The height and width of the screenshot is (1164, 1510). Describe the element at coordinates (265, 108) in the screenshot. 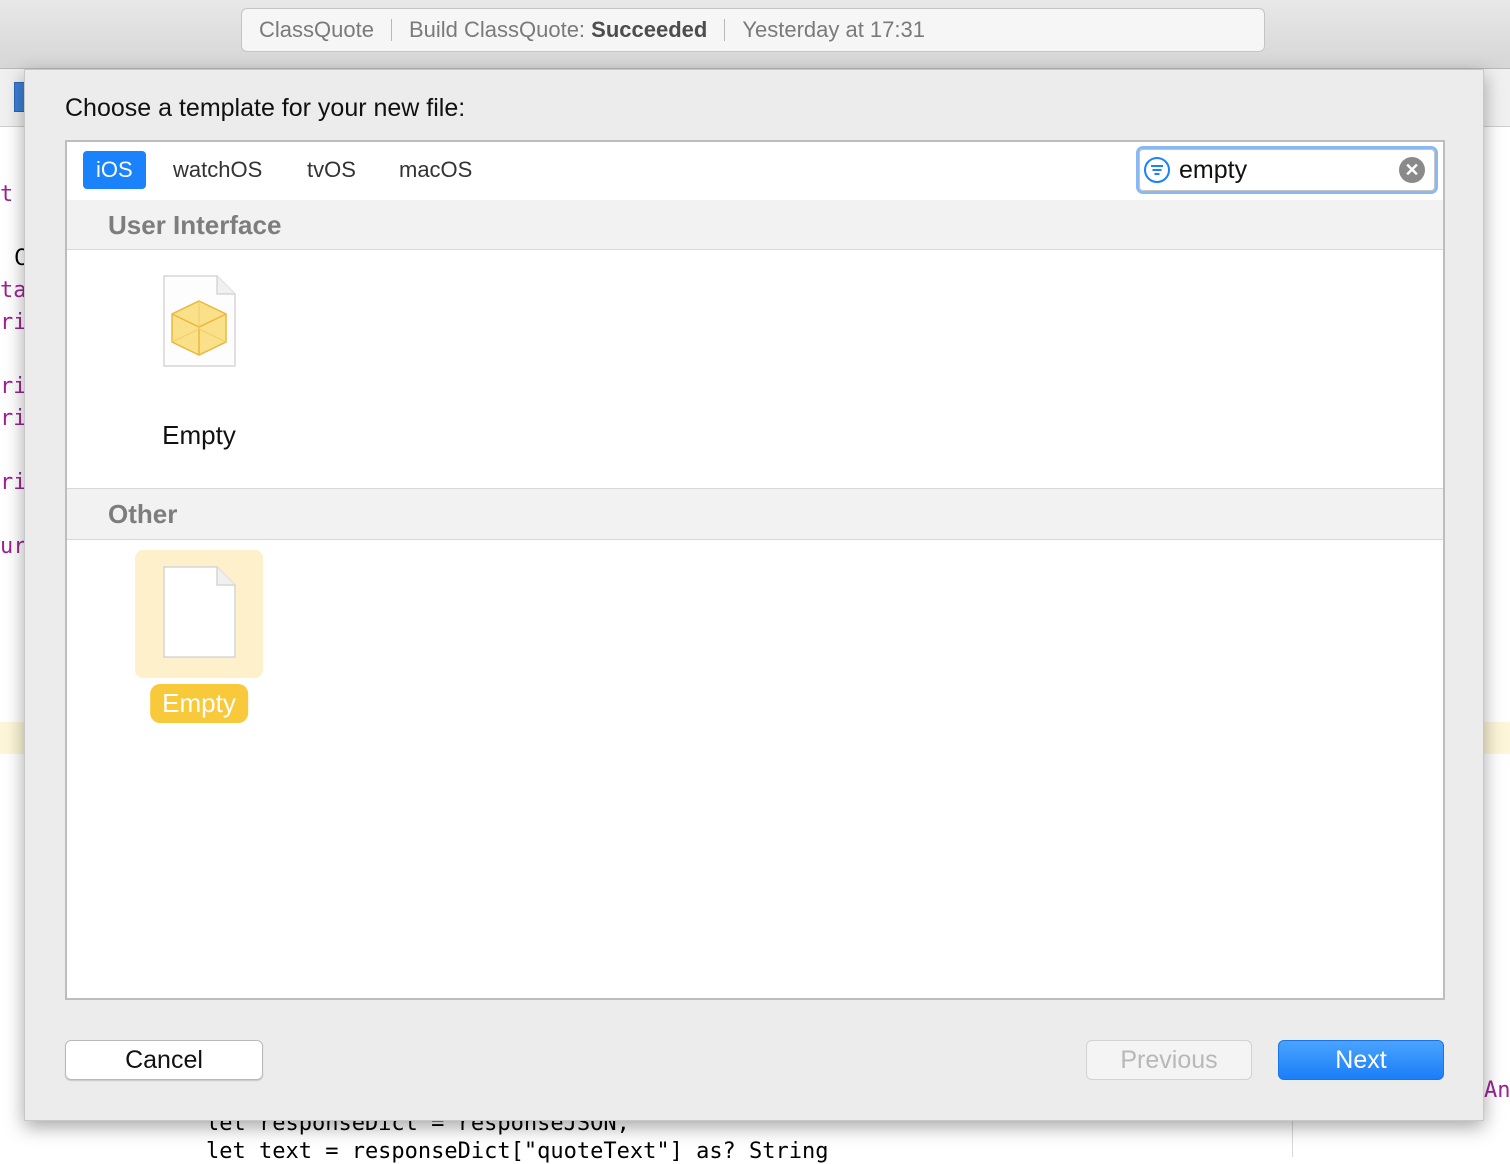

I see `sheet-title: Choose a template for your new file:` at that location.